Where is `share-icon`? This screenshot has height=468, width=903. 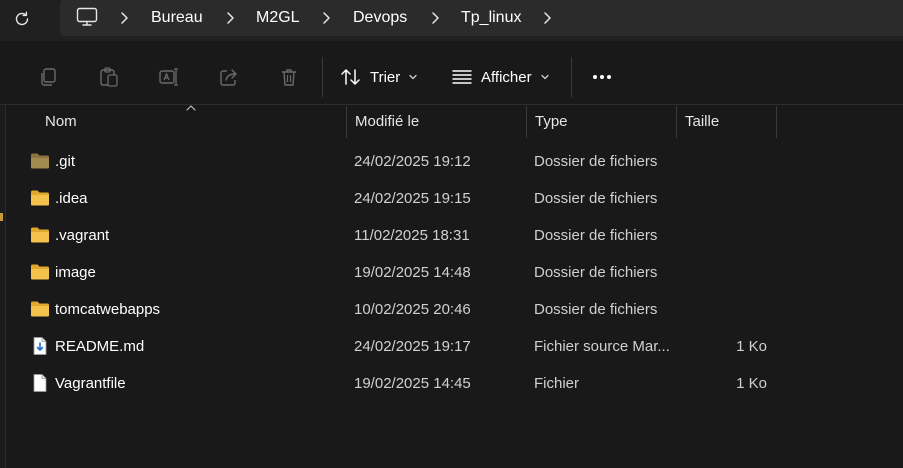
share-icon is located at coordinates (228, 77).